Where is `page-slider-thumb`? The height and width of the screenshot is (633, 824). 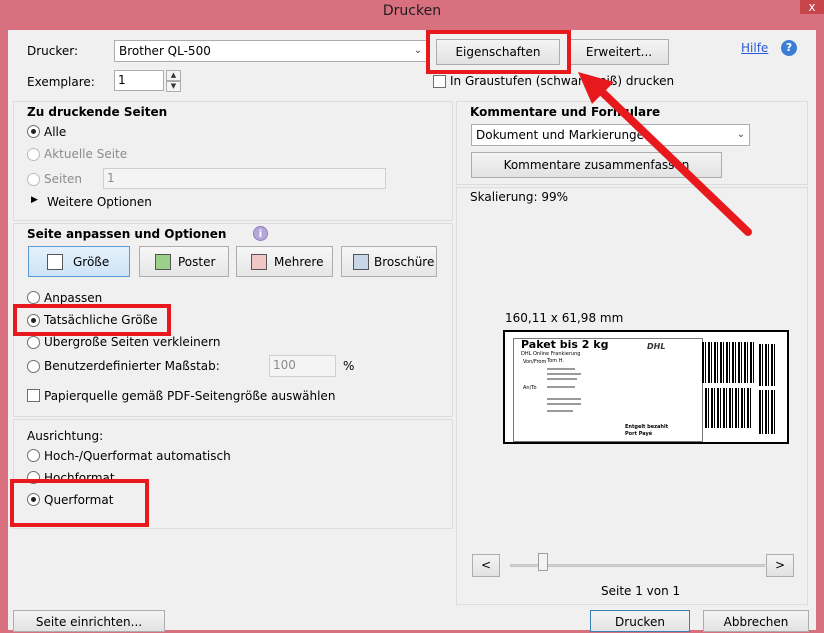 page-slider-thumb is located at coordinates (543, 562).